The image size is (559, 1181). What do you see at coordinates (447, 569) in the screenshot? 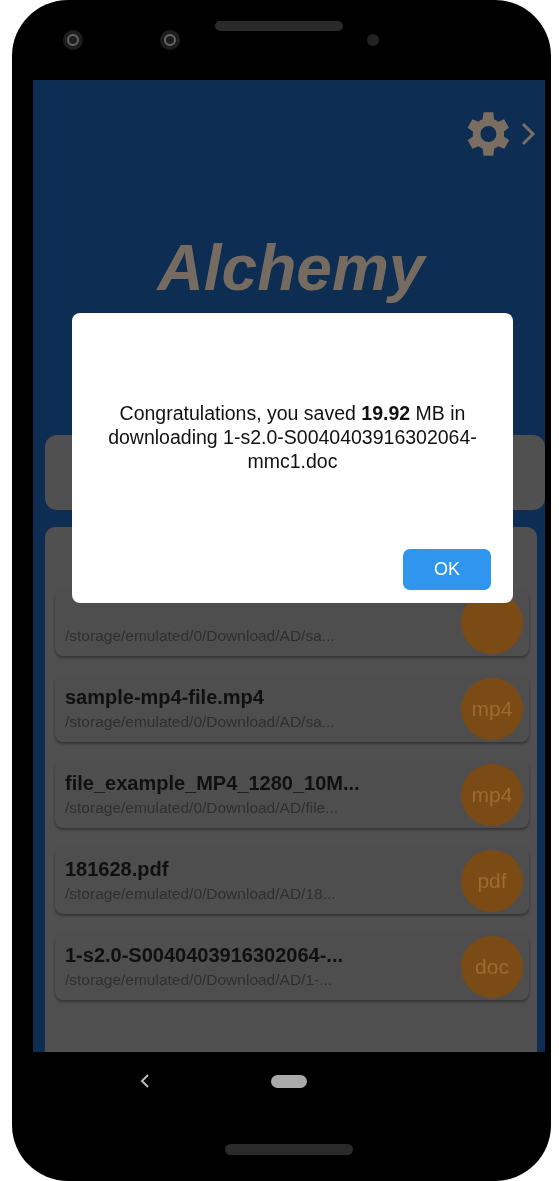
I see `ok-button: OK` at bounding box center [447, 569].